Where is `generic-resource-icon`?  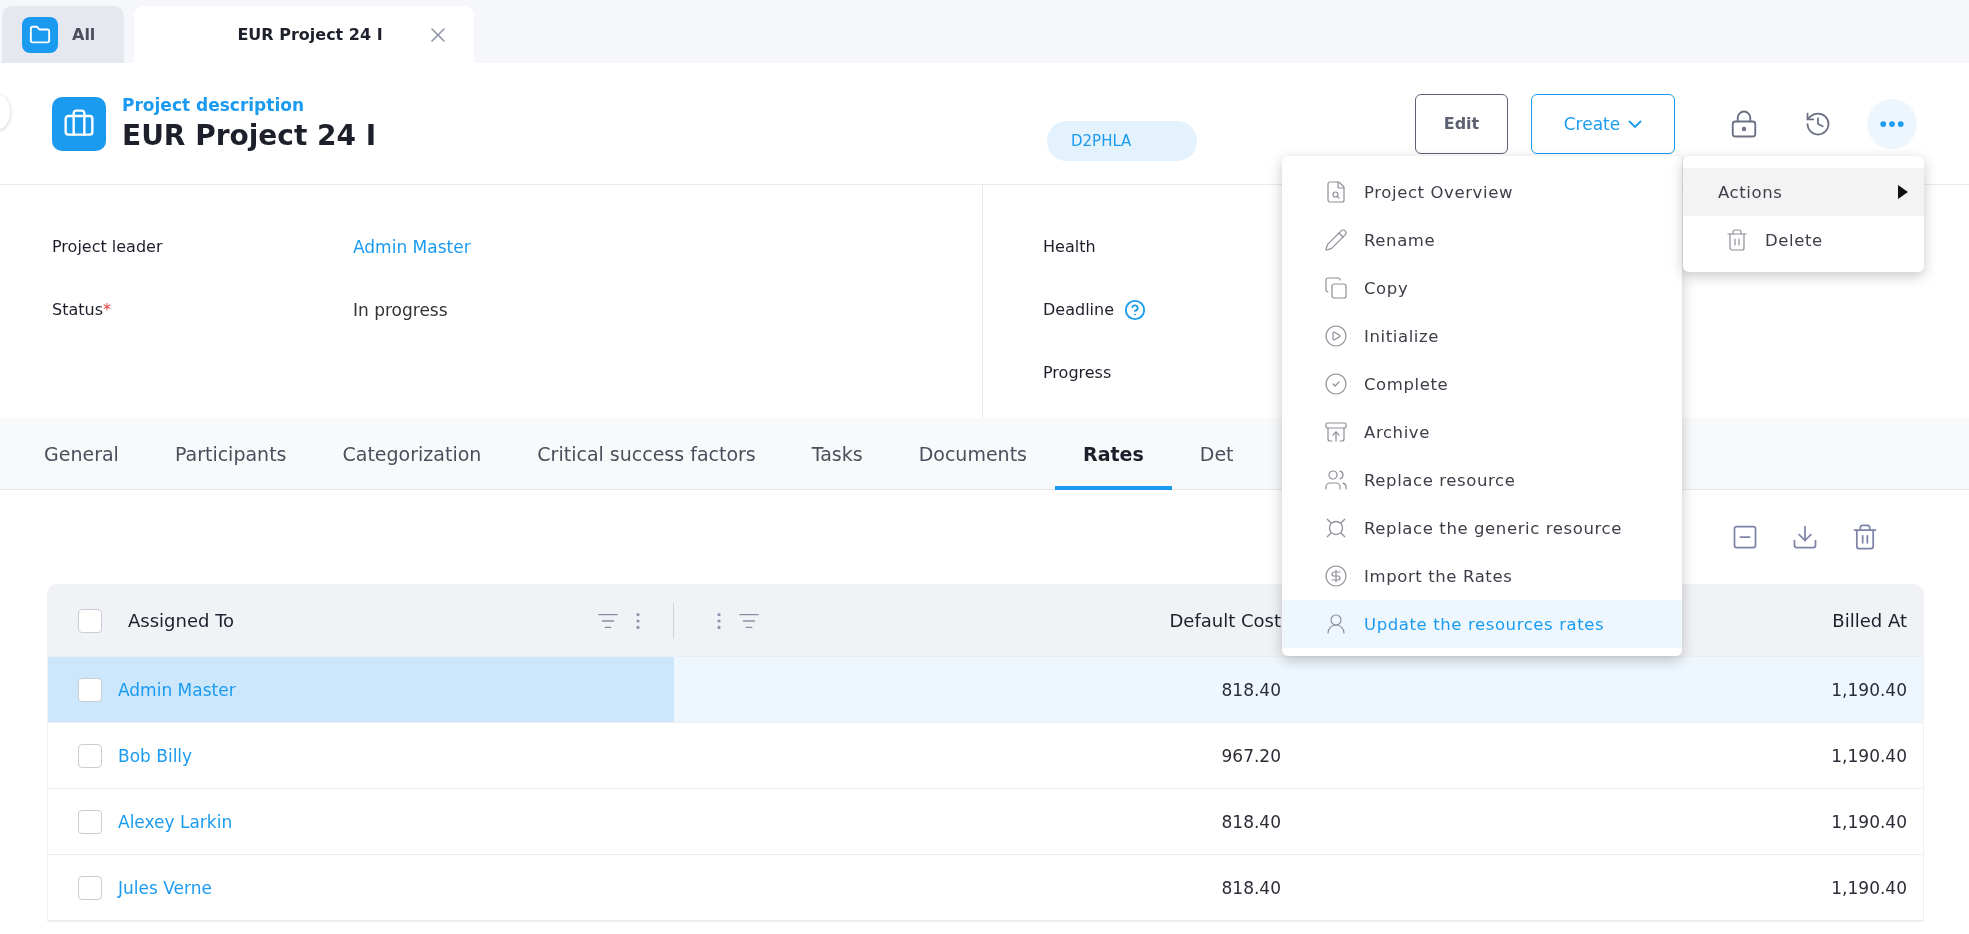
generic-resource-icon is located at coordinates (1336, 528).